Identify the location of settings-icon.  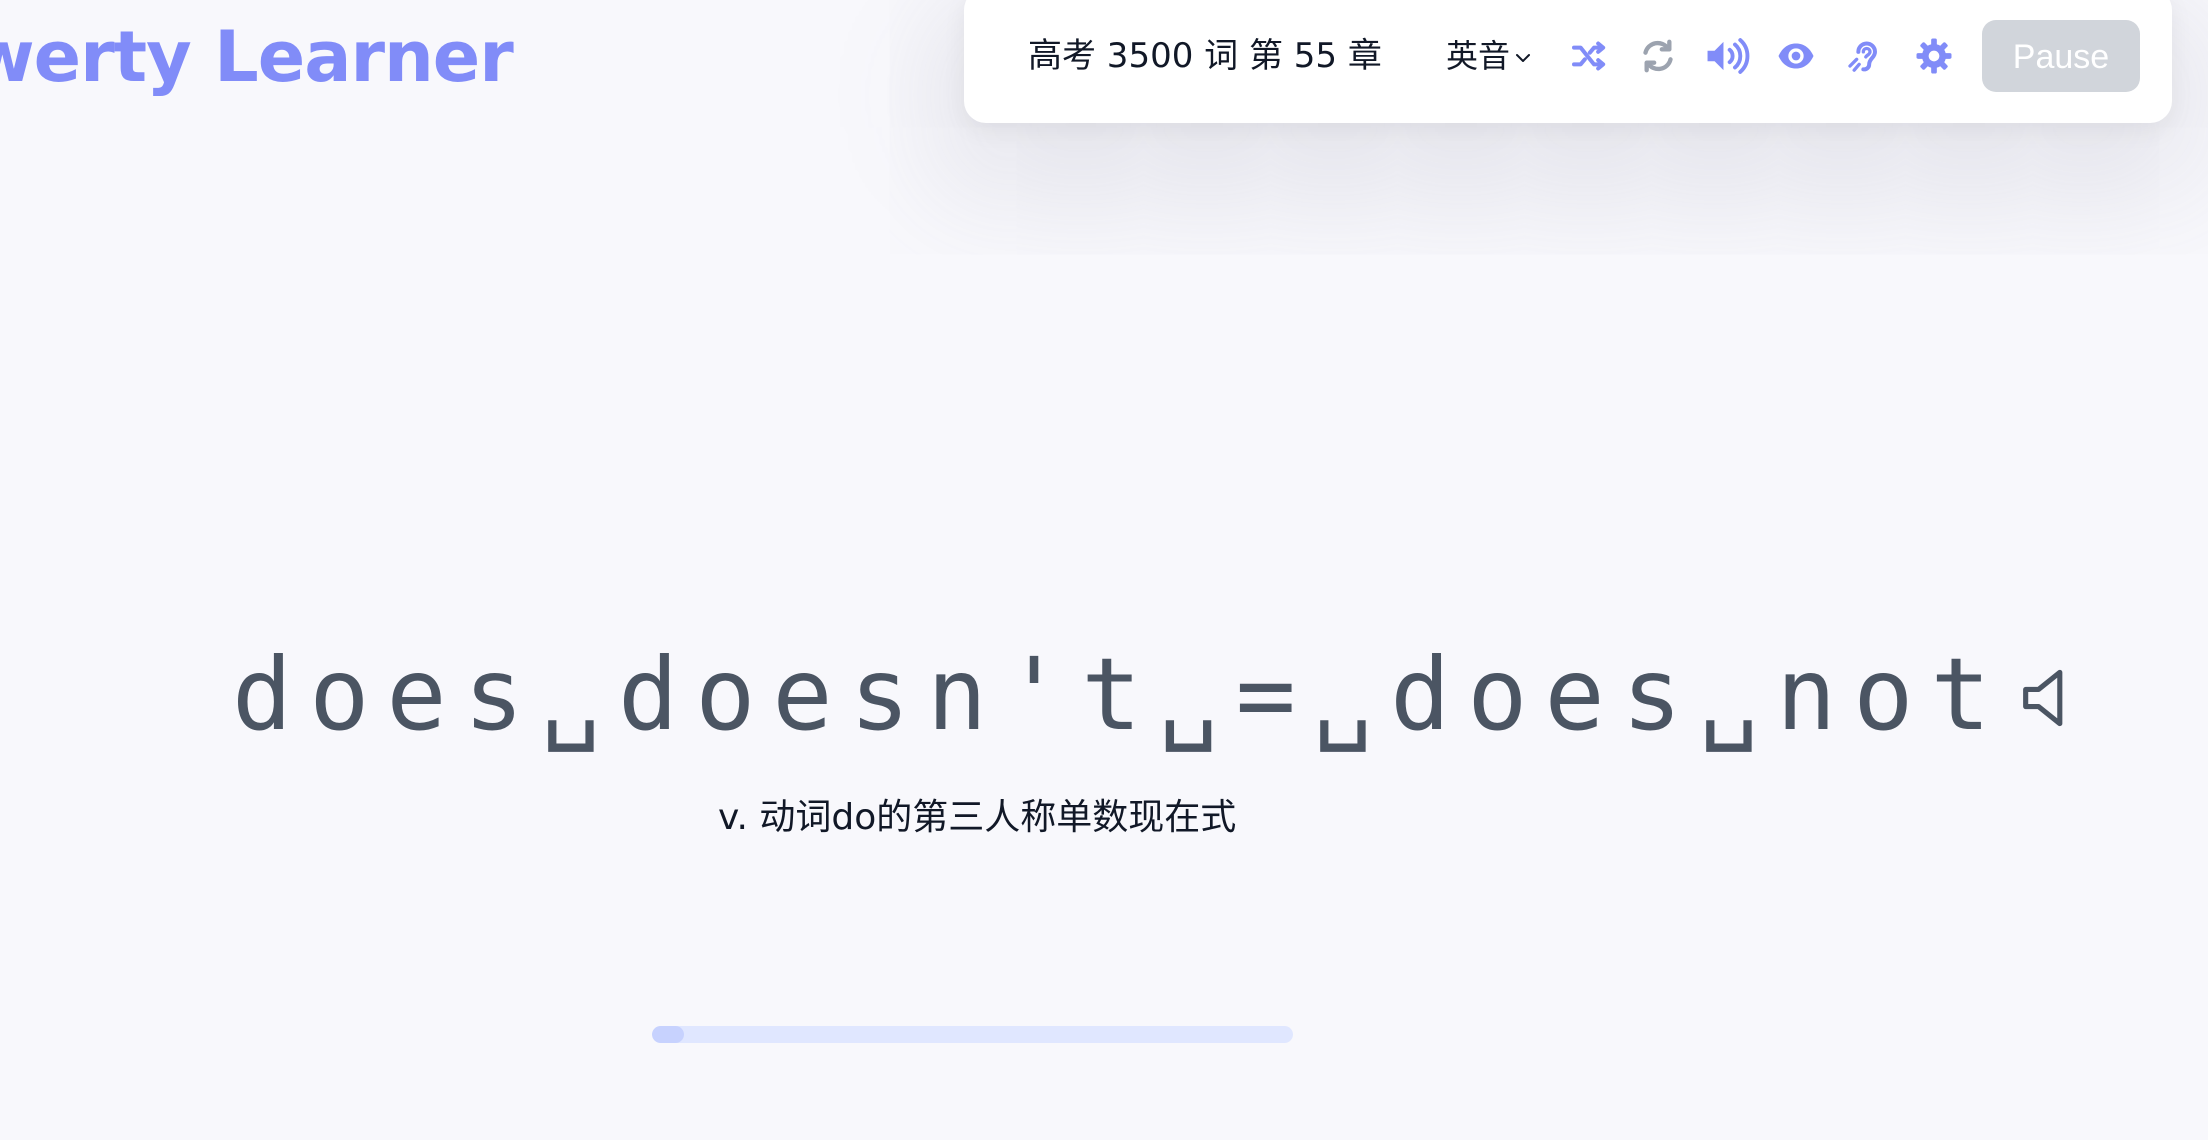
(1934, 56).